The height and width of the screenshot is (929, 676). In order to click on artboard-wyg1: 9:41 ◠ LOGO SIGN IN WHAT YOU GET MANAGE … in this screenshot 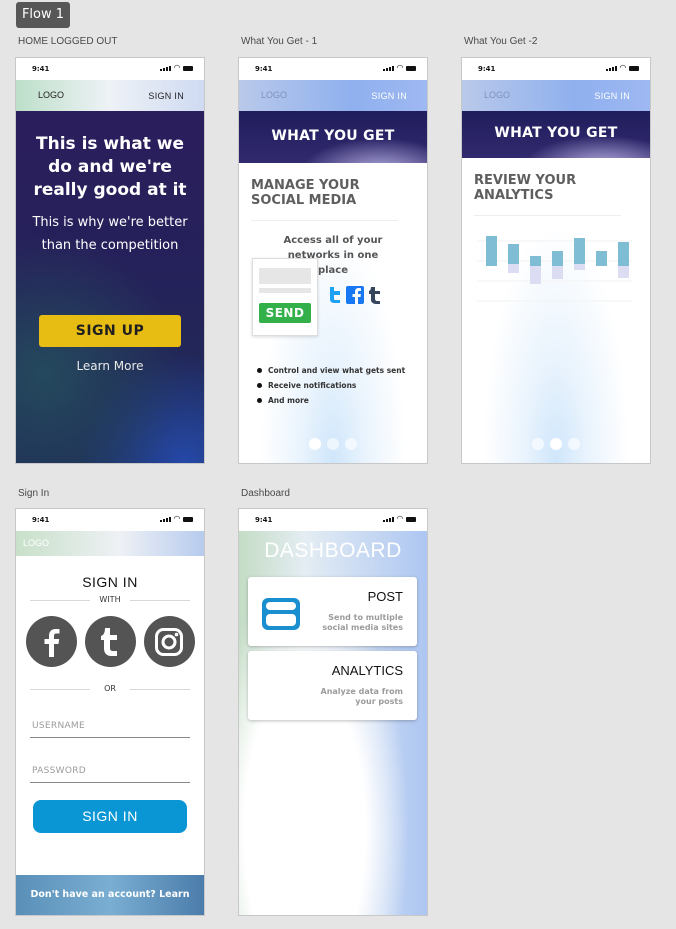, I will do `click(333, 260)`.